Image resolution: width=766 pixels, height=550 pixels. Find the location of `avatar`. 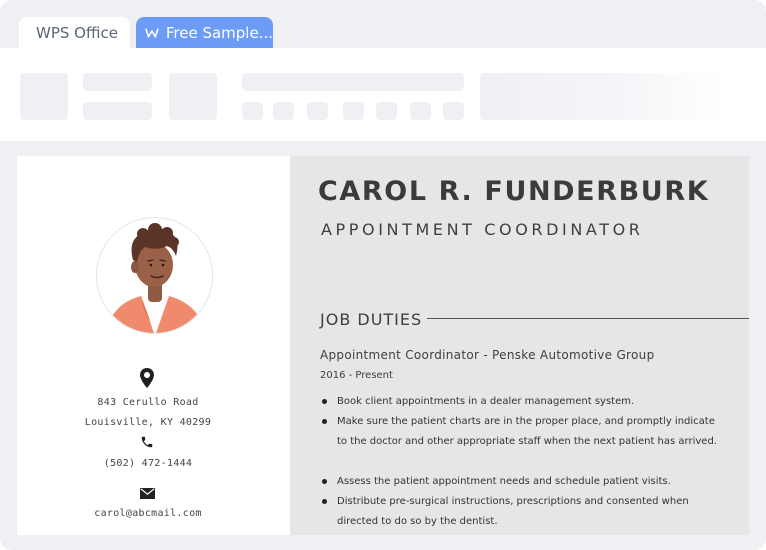

avatar is located at coordinates (154, 275).